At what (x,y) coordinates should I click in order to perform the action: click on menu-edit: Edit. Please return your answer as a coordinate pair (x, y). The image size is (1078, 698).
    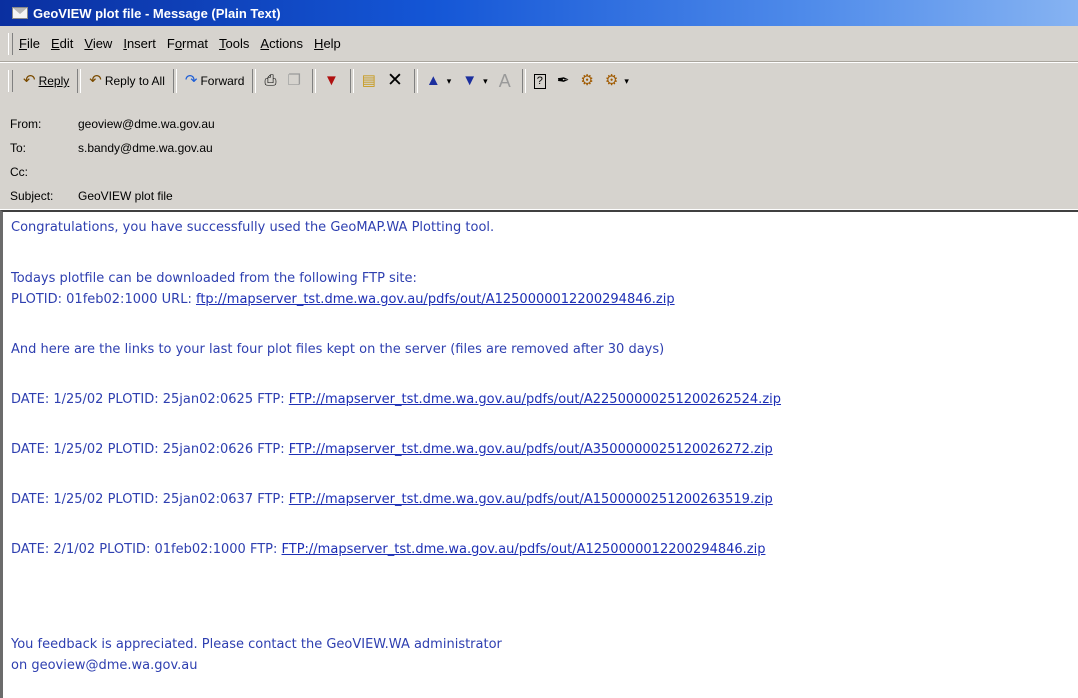
    Looking at the image, I should click on (62, 43).